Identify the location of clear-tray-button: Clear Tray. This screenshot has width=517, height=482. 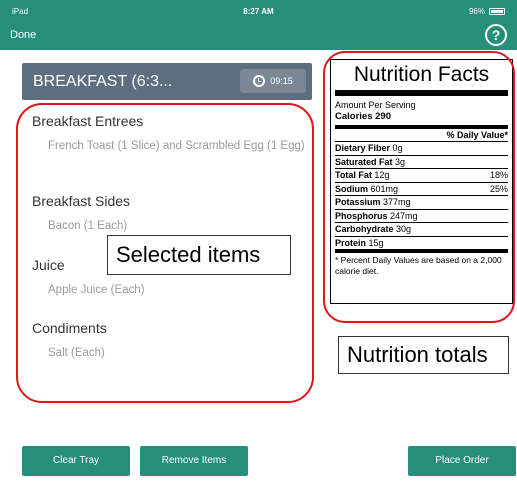
(76, 461).